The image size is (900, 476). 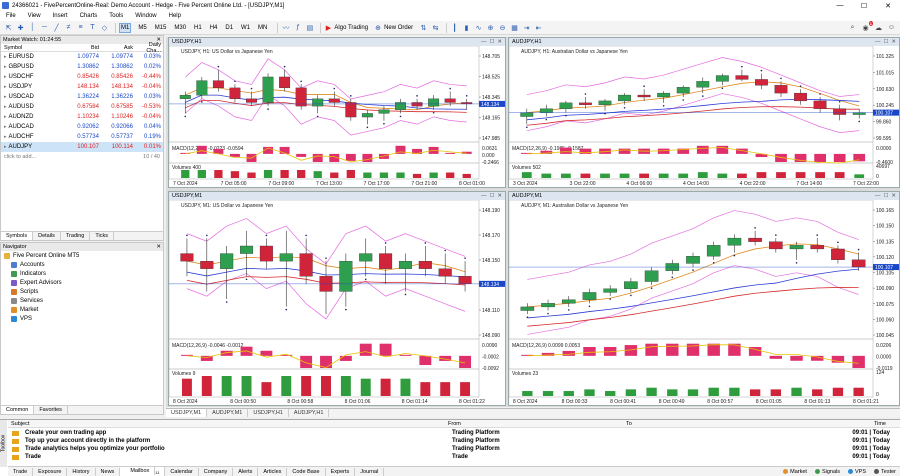 I want to click on depth-of-market-icon: ⇅, so click(x=423, y=27).